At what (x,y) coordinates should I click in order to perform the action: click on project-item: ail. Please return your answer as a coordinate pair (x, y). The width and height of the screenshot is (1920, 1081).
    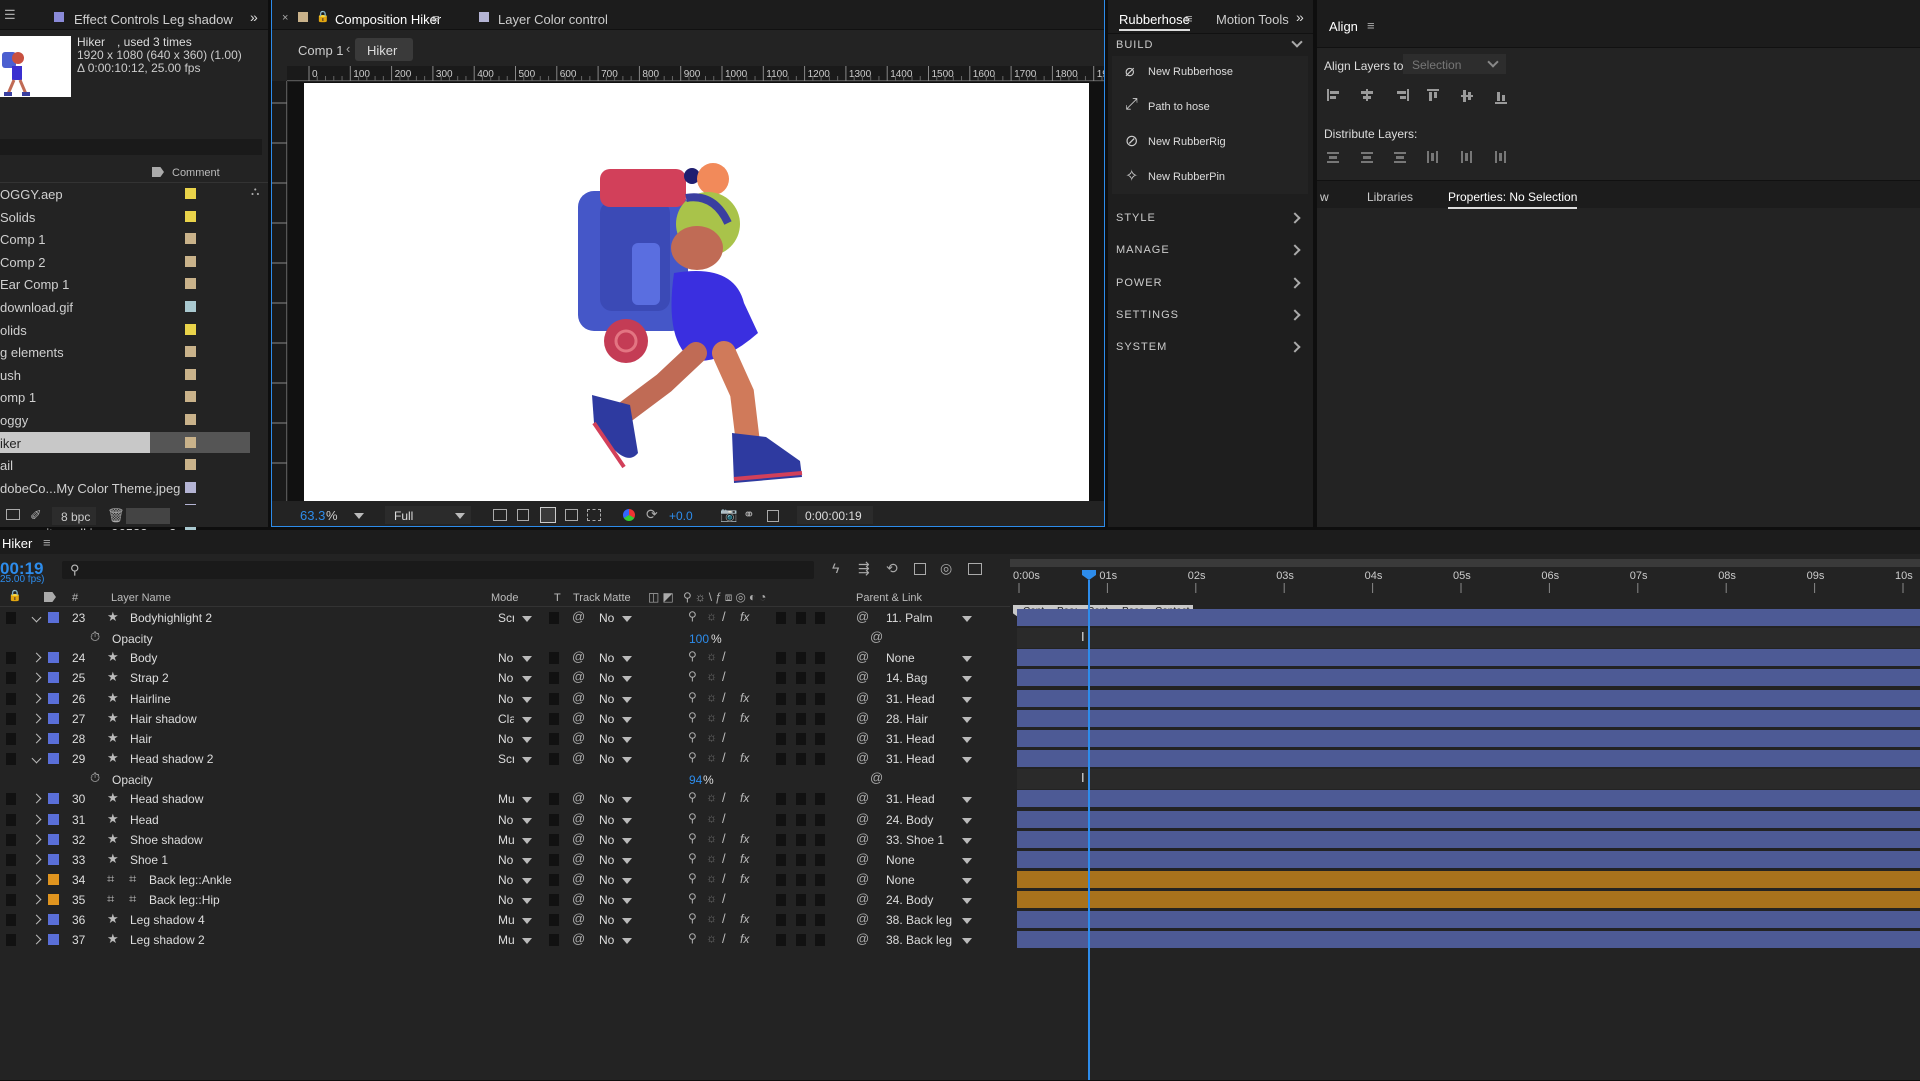
    Looking at the image, I should click on (131, 464).